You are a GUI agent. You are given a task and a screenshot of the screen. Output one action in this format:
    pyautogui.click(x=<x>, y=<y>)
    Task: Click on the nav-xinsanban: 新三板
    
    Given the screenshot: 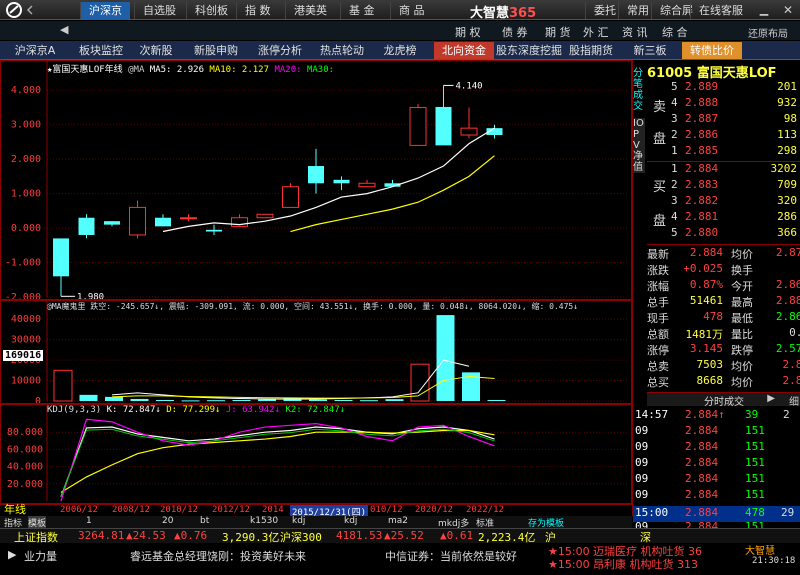 What is the action you would take?
    pyautogui.click(x=650, y=50)
    